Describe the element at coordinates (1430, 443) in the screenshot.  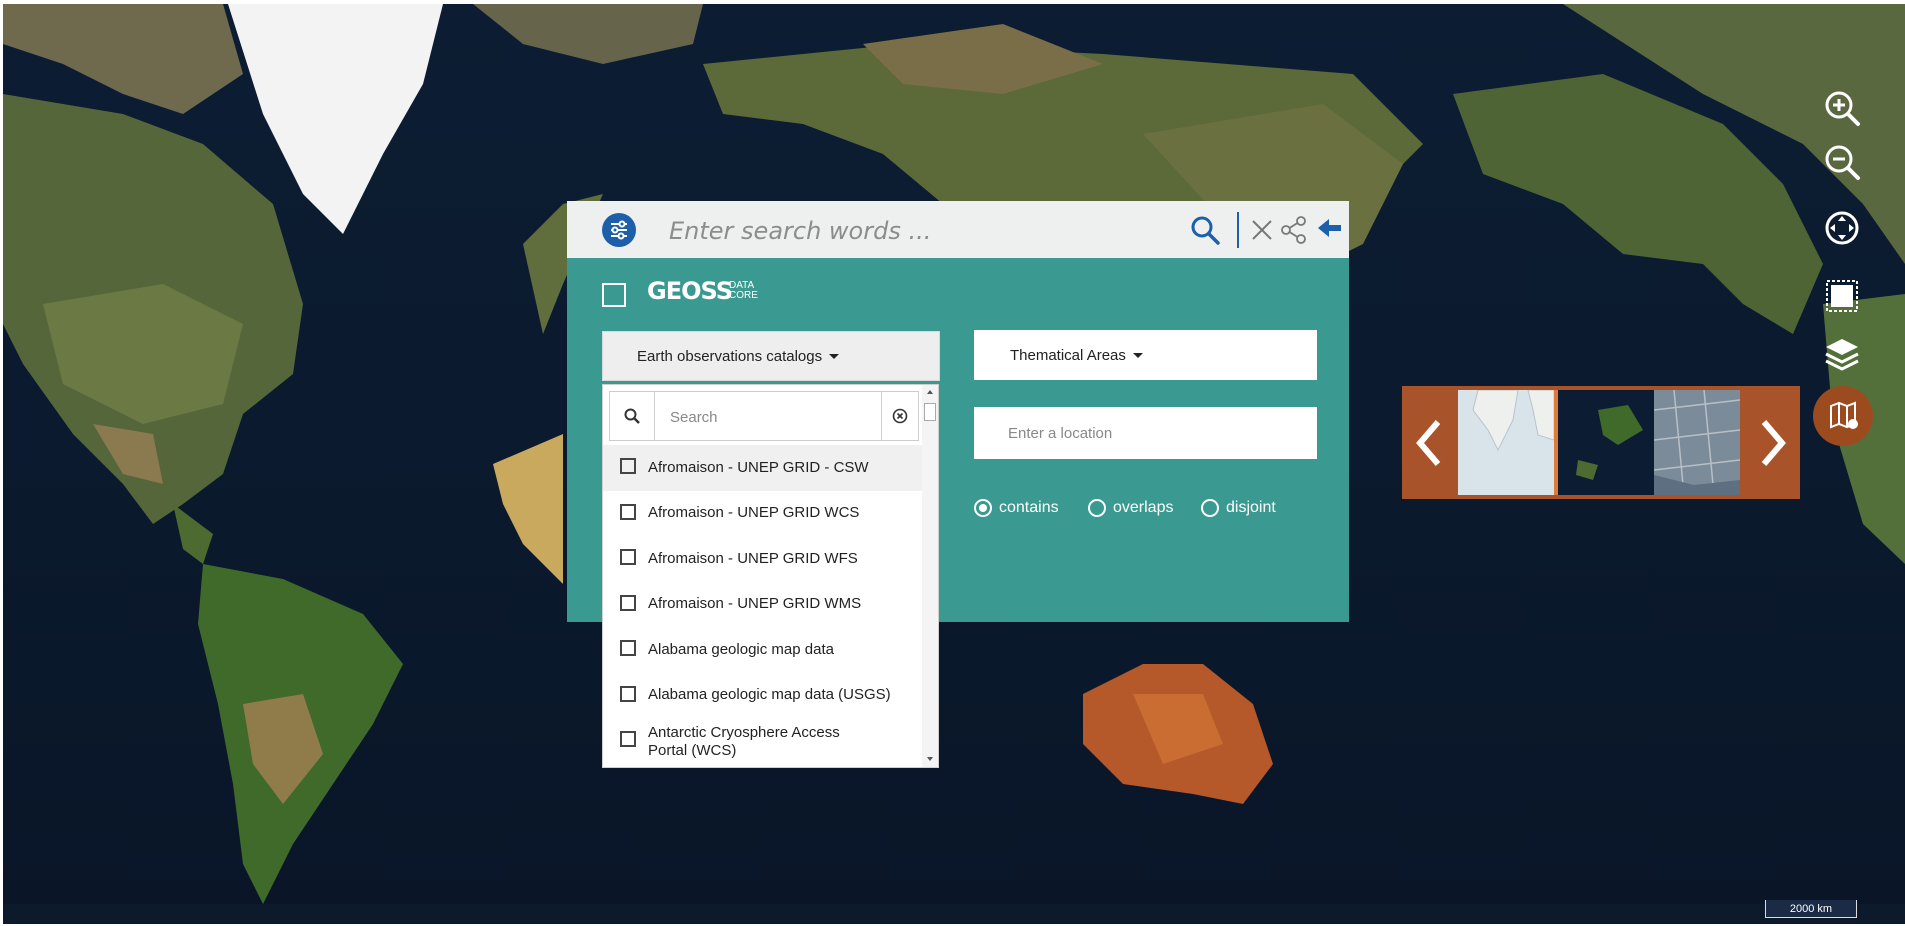
I see `chevron-left-icon` at that location.